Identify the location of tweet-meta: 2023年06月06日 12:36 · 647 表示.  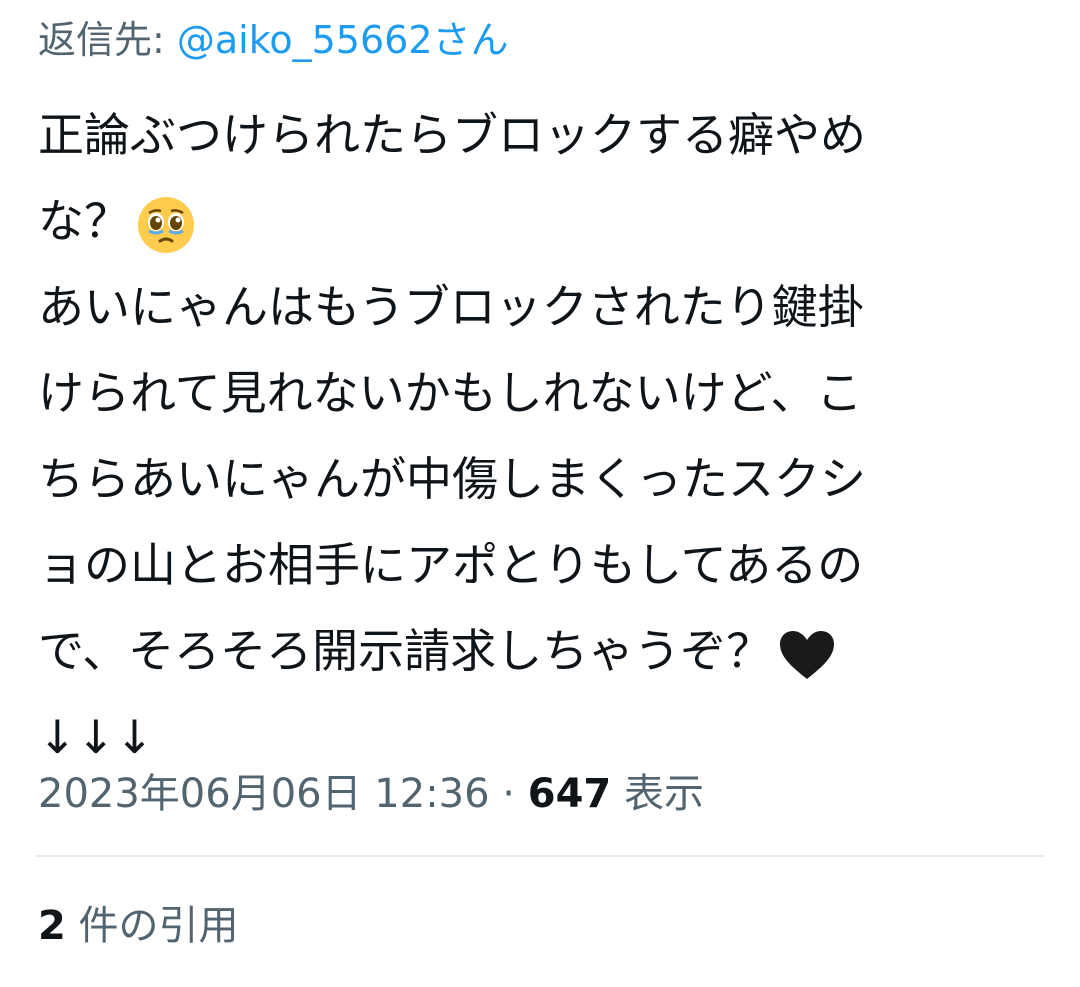
(371, 794).